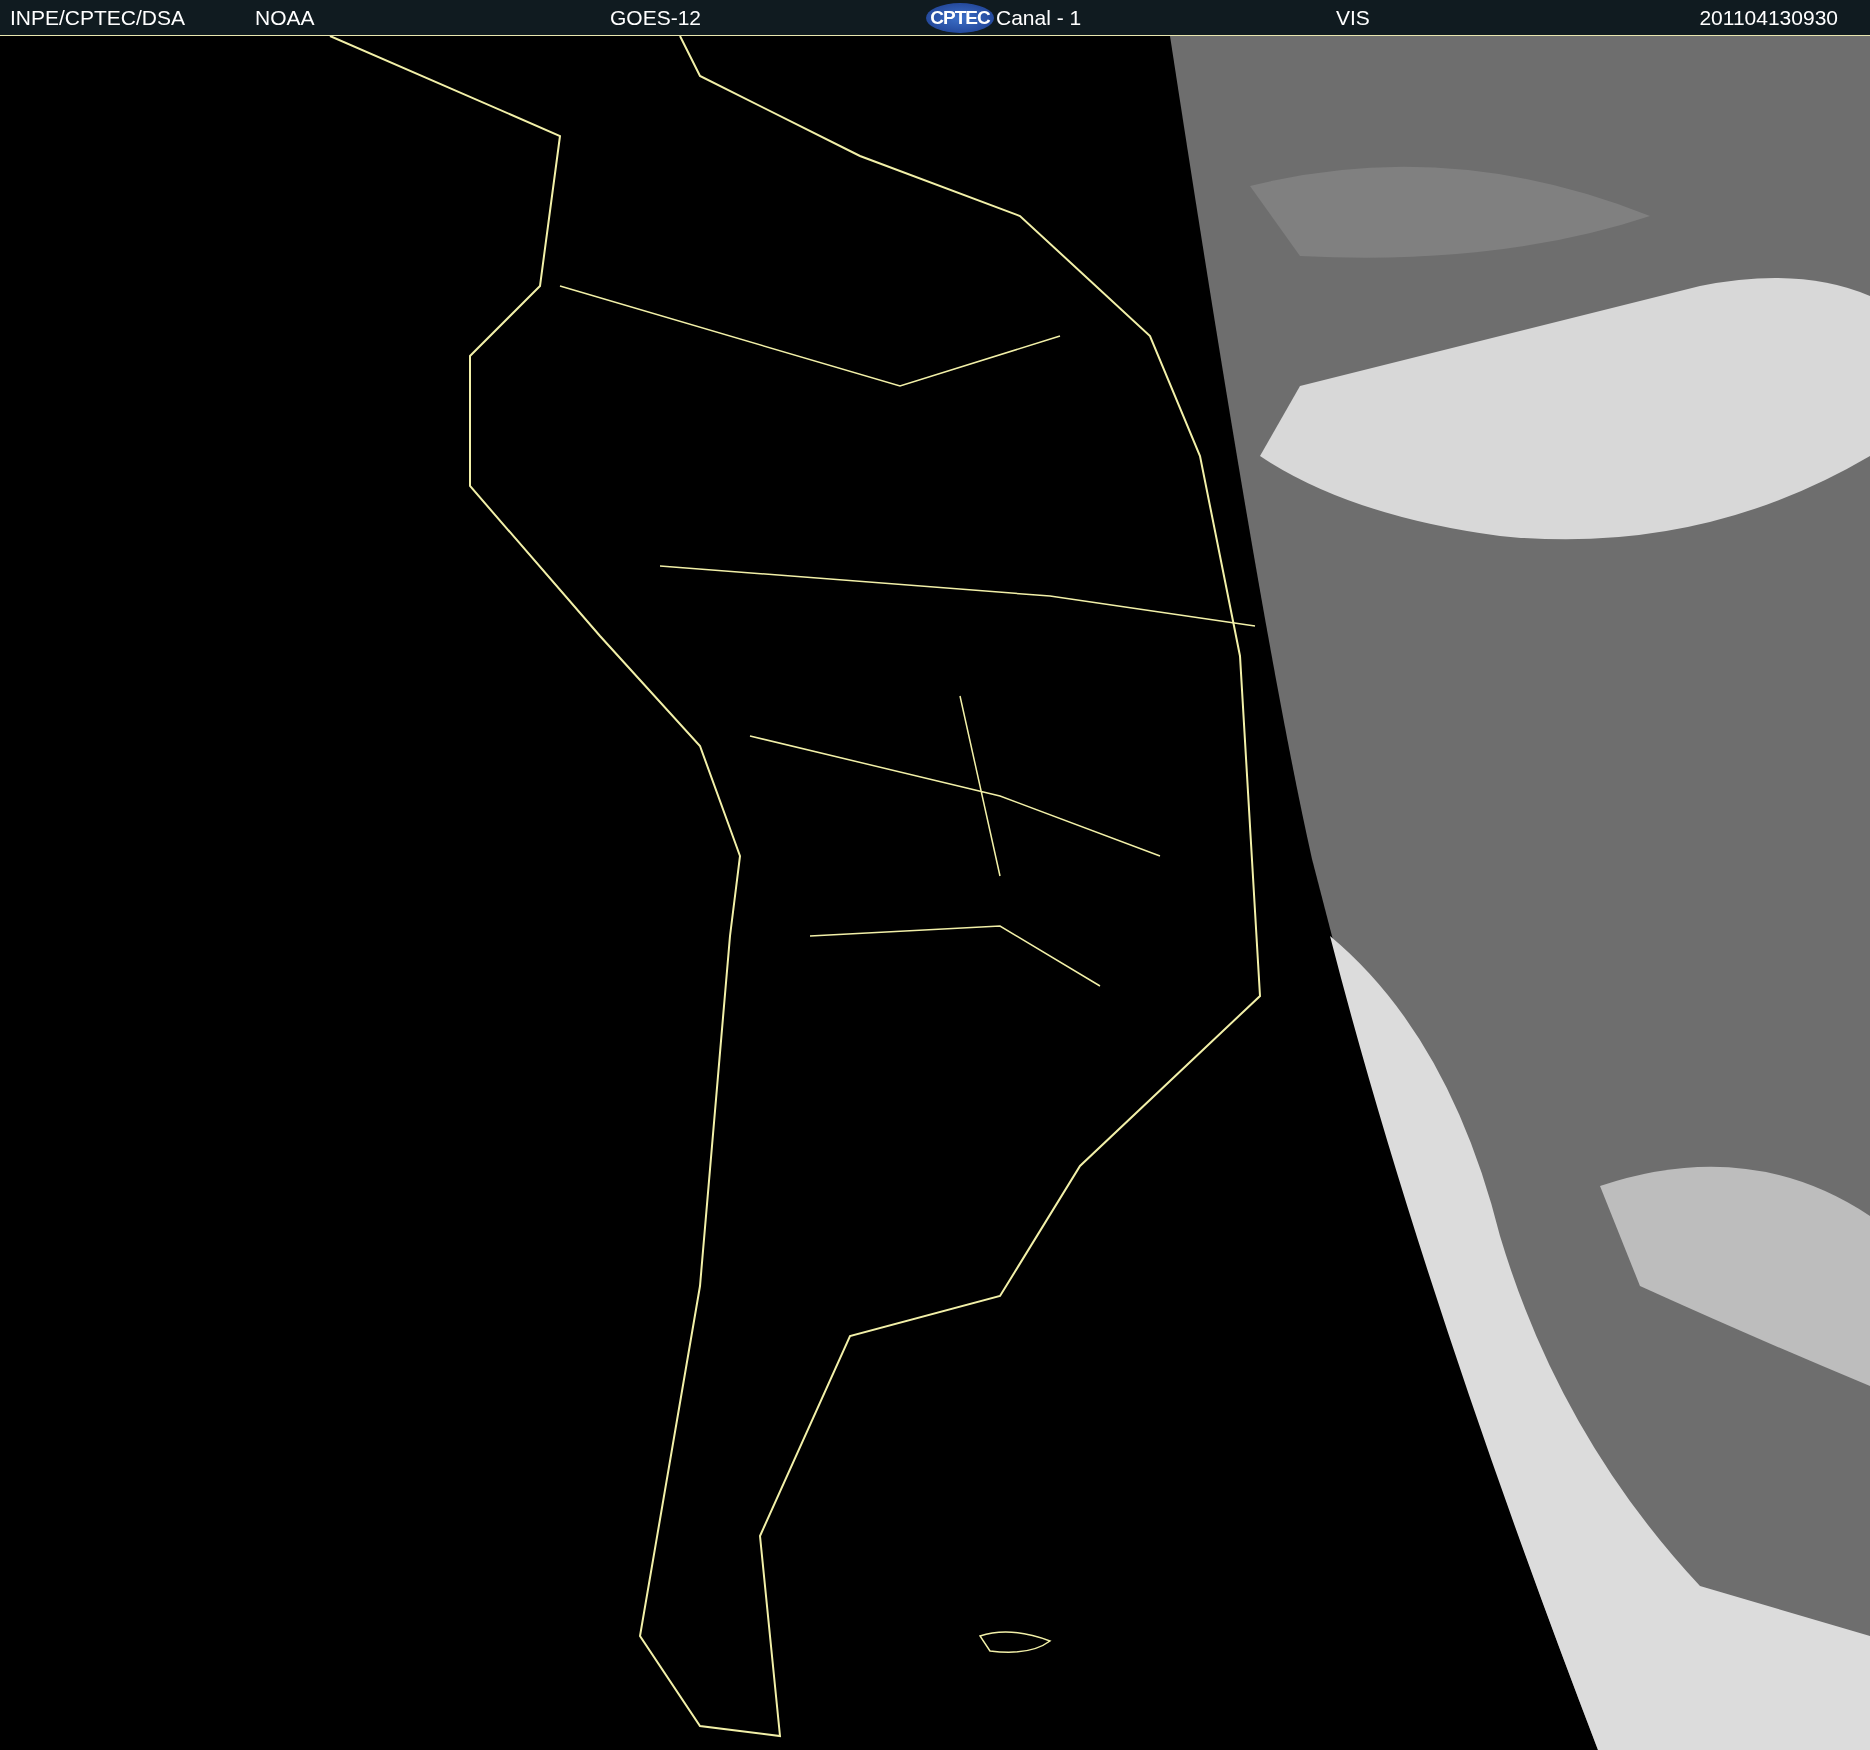 The width and height of the screenshot is (1870, 1750). Describe the element at coordinates (1769, 17) in the screenshot. I see `timestamp: 201104130930` at that location.